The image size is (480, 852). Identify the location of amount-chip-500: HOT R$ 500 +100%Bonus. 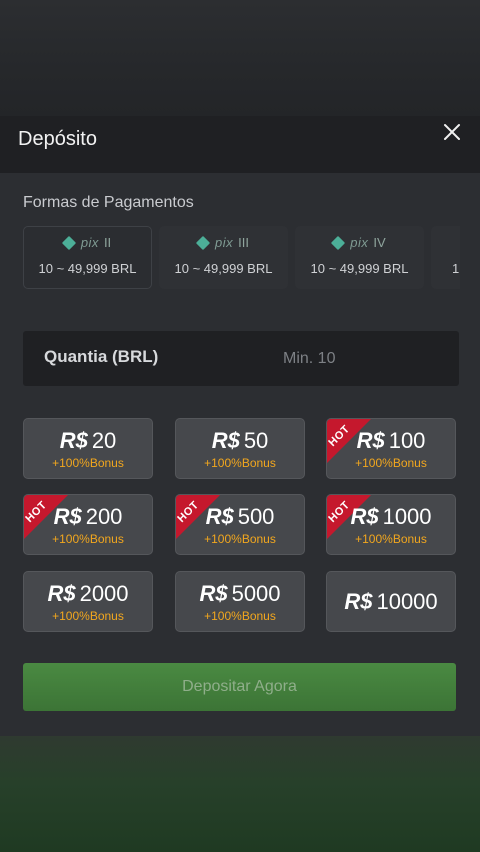
(240, 524).